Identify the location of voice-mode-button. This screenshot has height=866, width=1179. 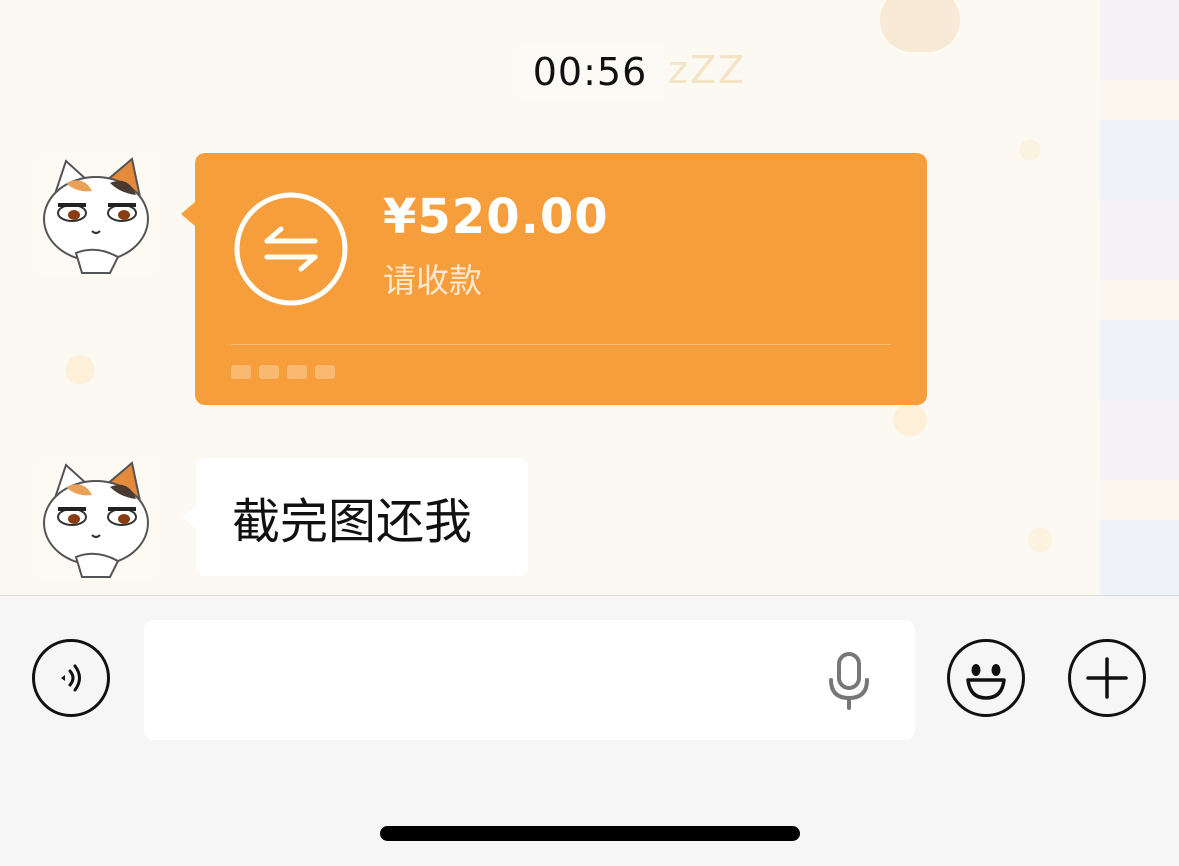
(71, 678).